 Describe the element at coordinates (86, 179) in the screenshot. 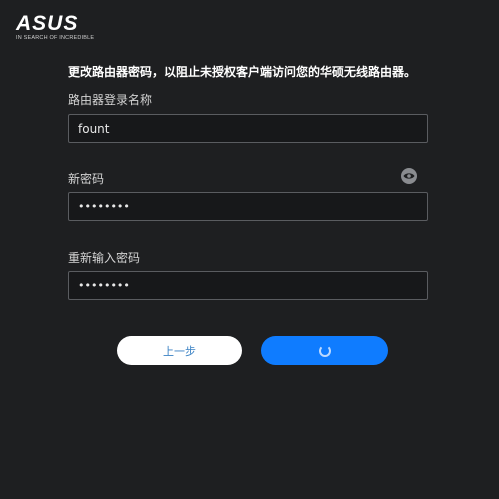

I see `new-password-label: 新密码` at that location.